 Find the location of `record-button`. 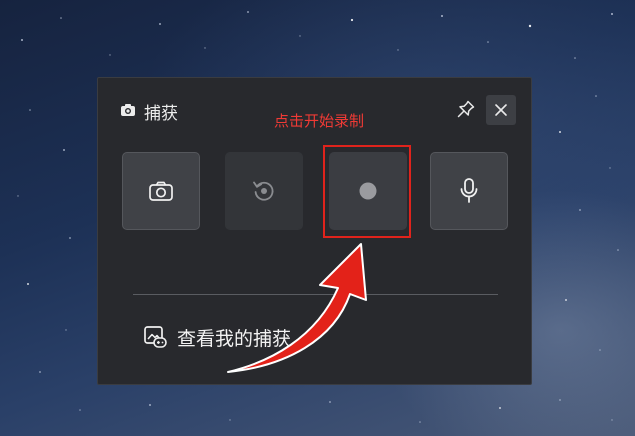

record-button is located at coordinates (368, 191).